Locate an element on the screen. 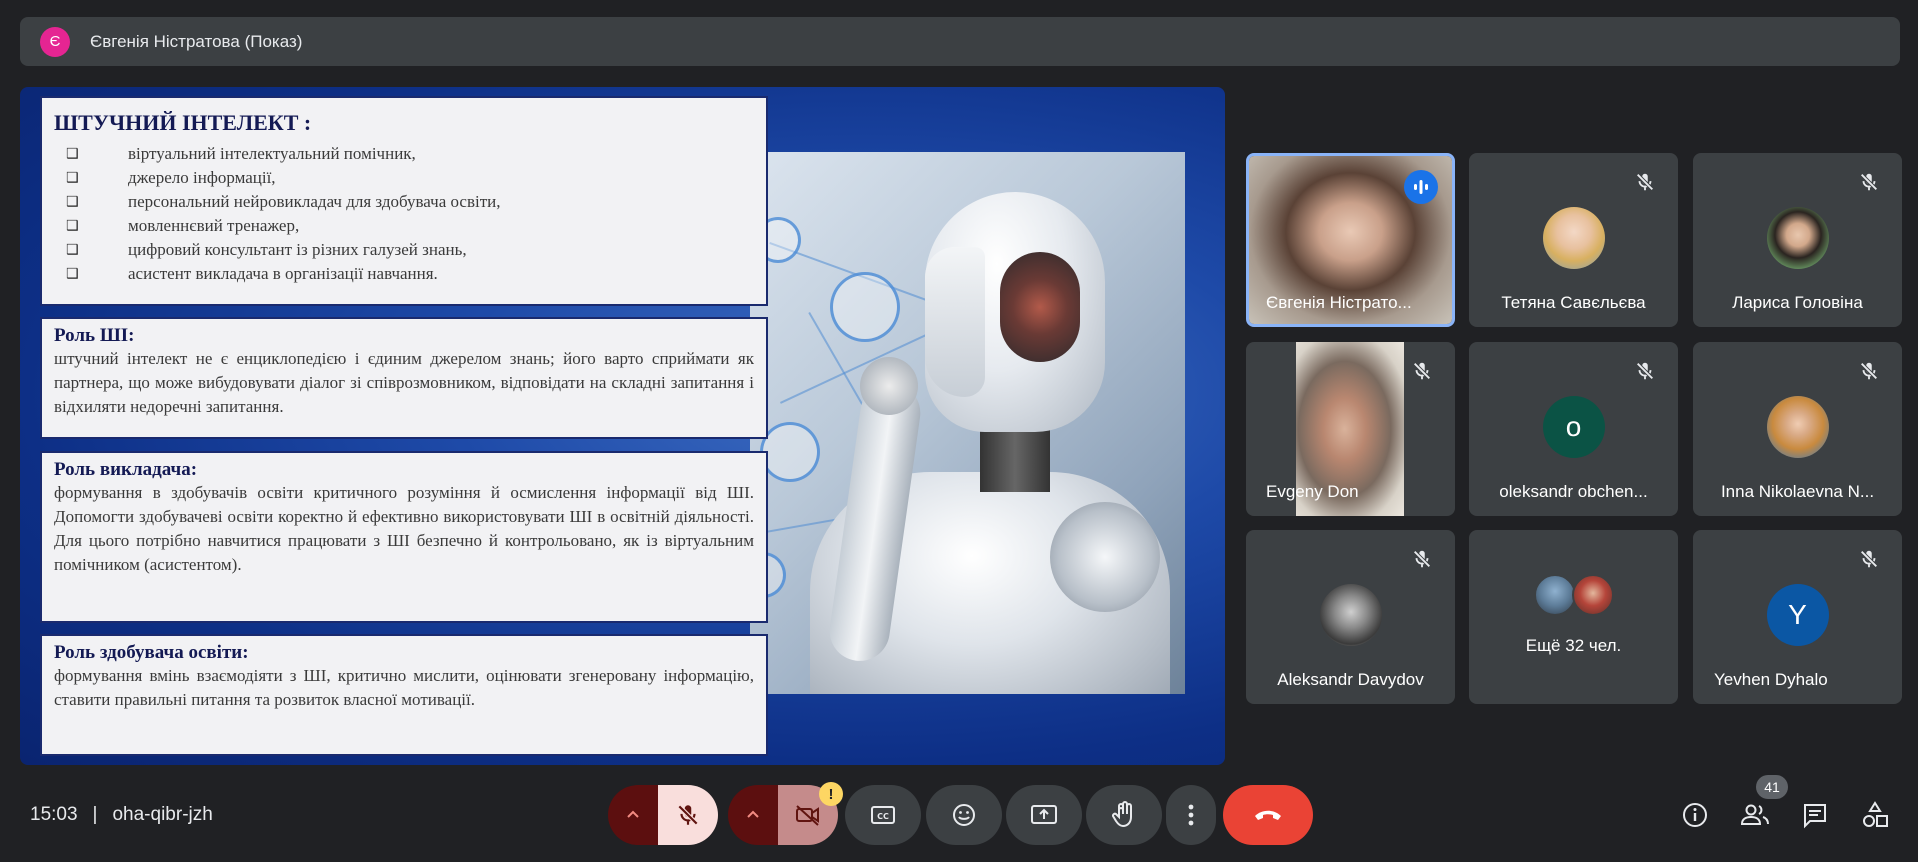 The image size is (1918, 862). slide-box-title: Роль здобувача освіти: is located at coordinates (151, 652).